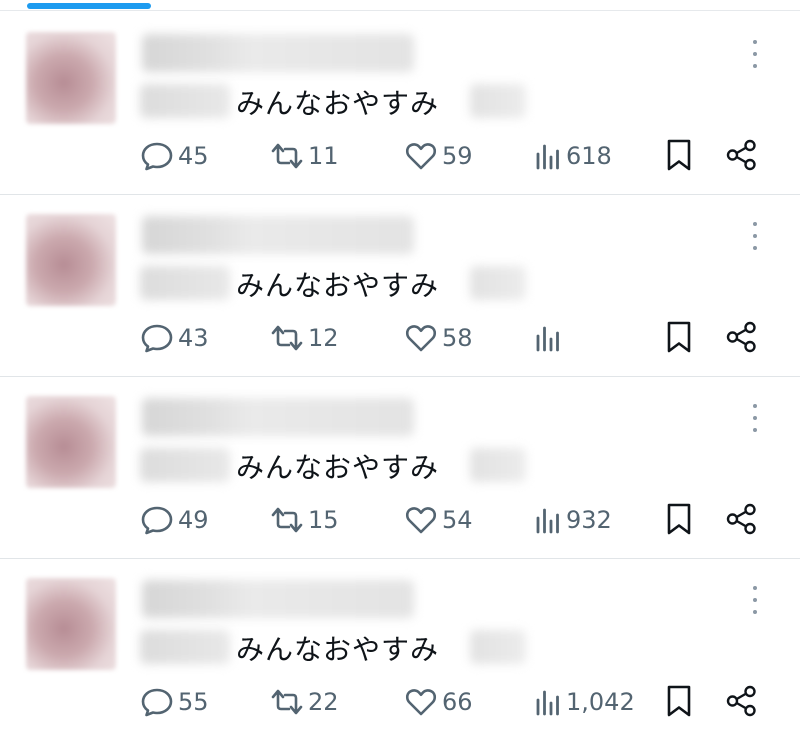 Image resolution: width=800 pixels, height=740 pixels. What do you see at coordinates (457, 520) in the screenshot?
I see `like-count: 54` at bounding box center [457, 520].